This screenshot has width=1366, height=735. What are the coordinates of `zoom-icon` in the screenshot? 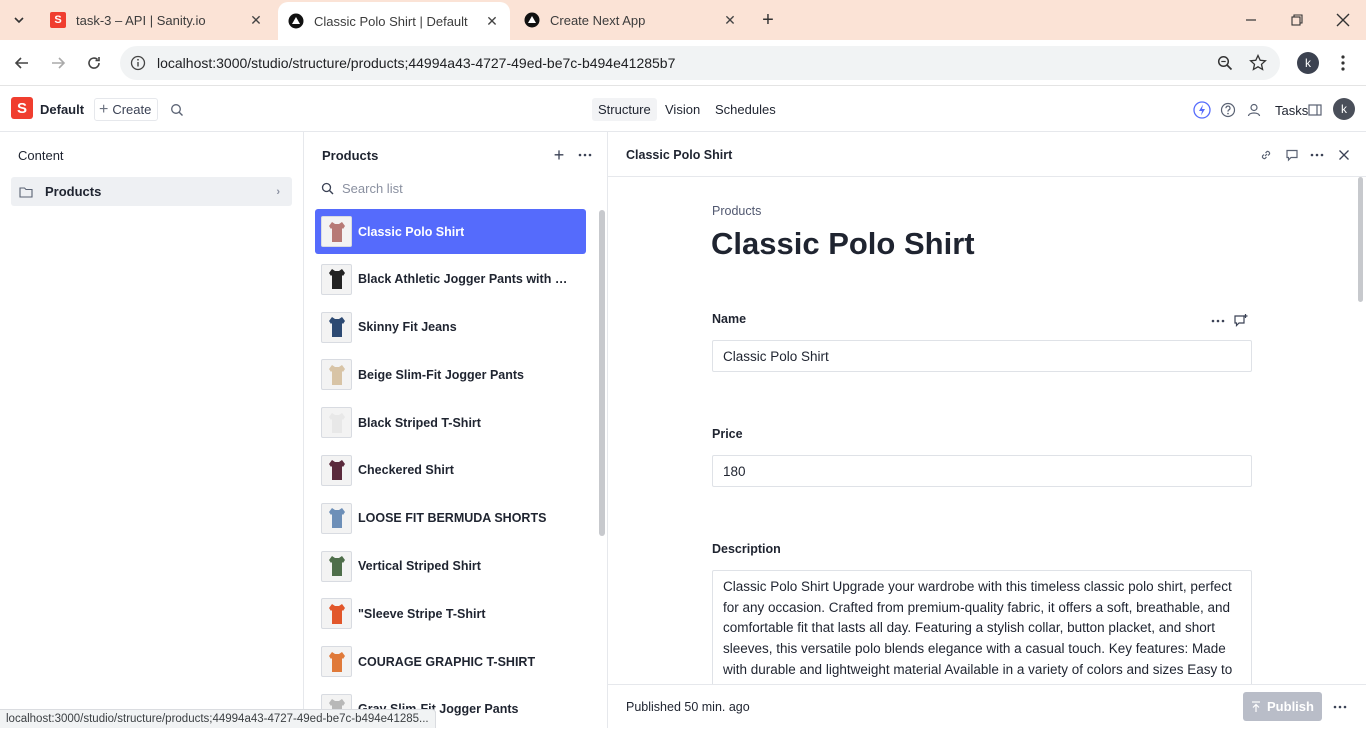 It's located at (1225, 63).